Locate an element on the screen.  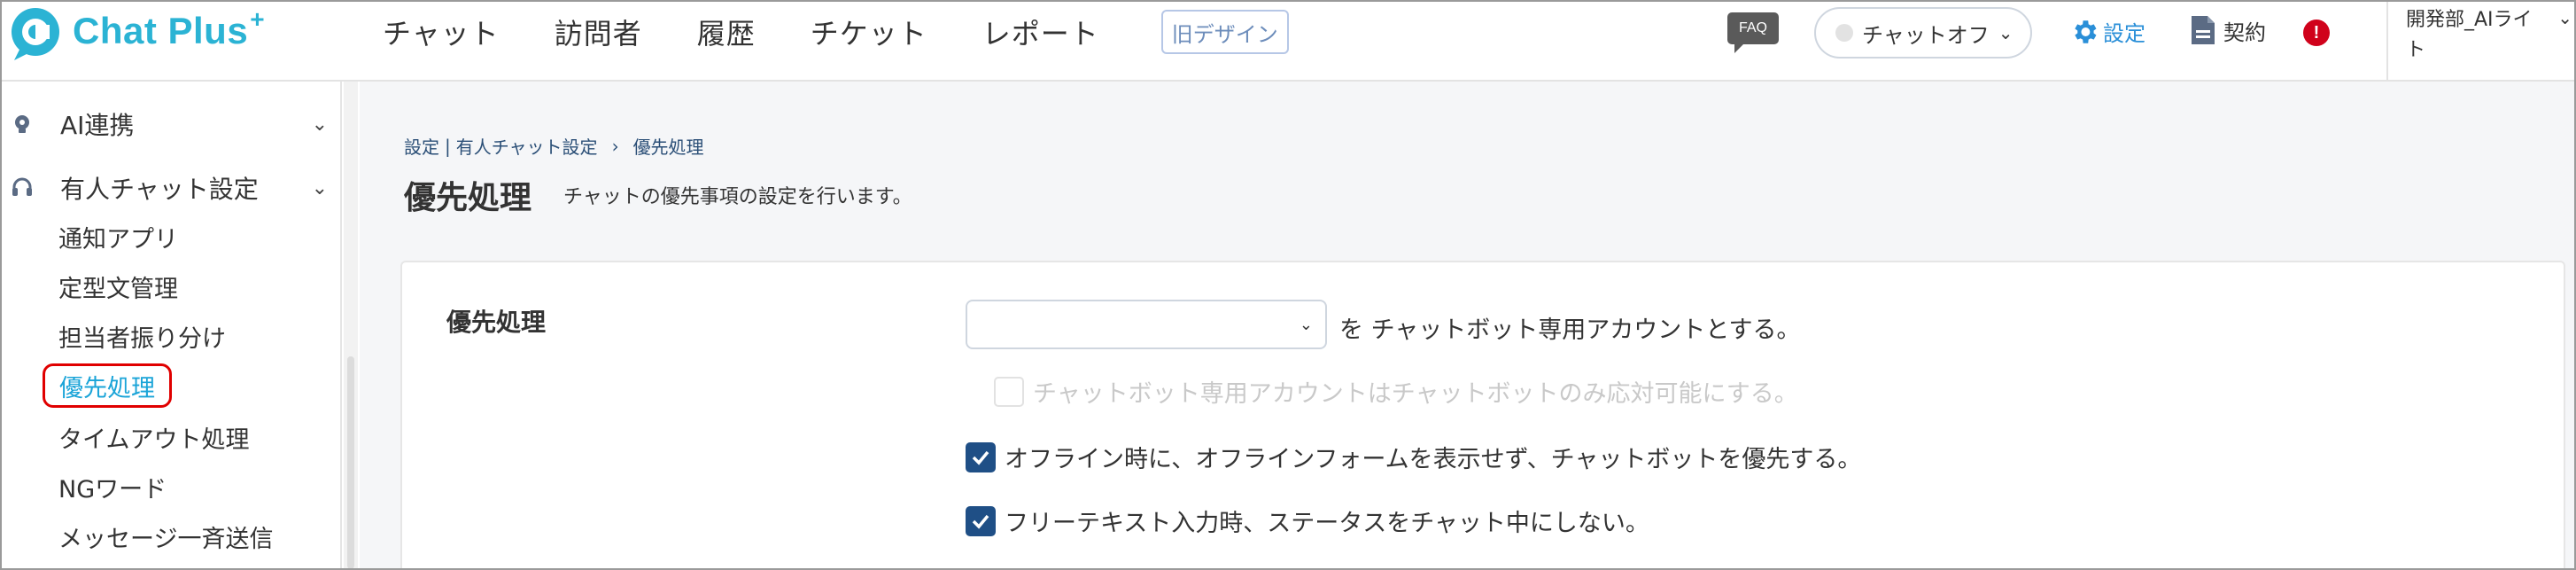
contract-link: 契約 is located at coordinates (2228, 30).